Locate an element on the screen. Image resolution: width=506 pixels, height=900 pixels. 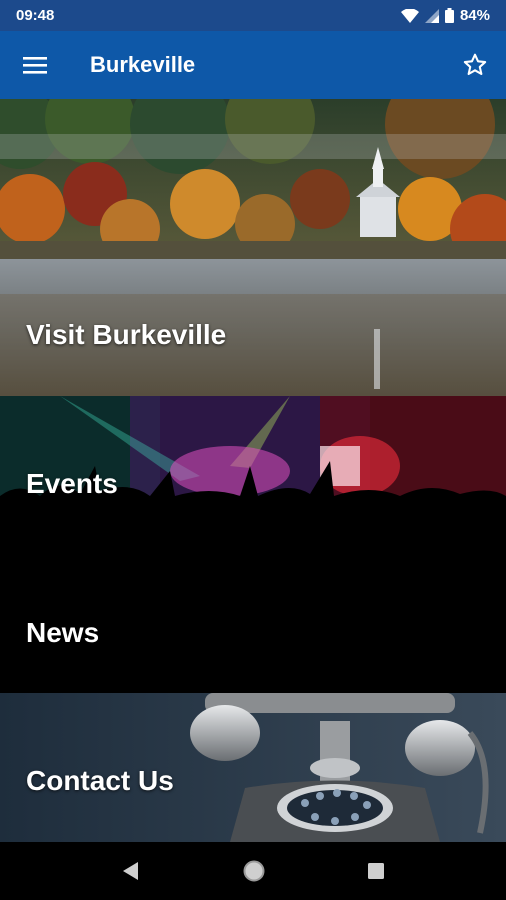
tile-label: Visit Burkeville is located at coordinates (126, 334).